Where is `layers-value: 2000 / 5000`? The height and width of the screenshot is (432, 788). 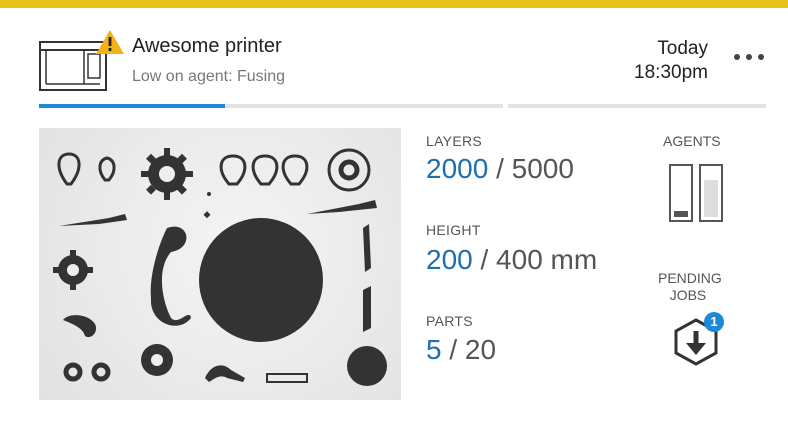 layers-value: 2000 / 5000 is located at coordinates (500, 169).